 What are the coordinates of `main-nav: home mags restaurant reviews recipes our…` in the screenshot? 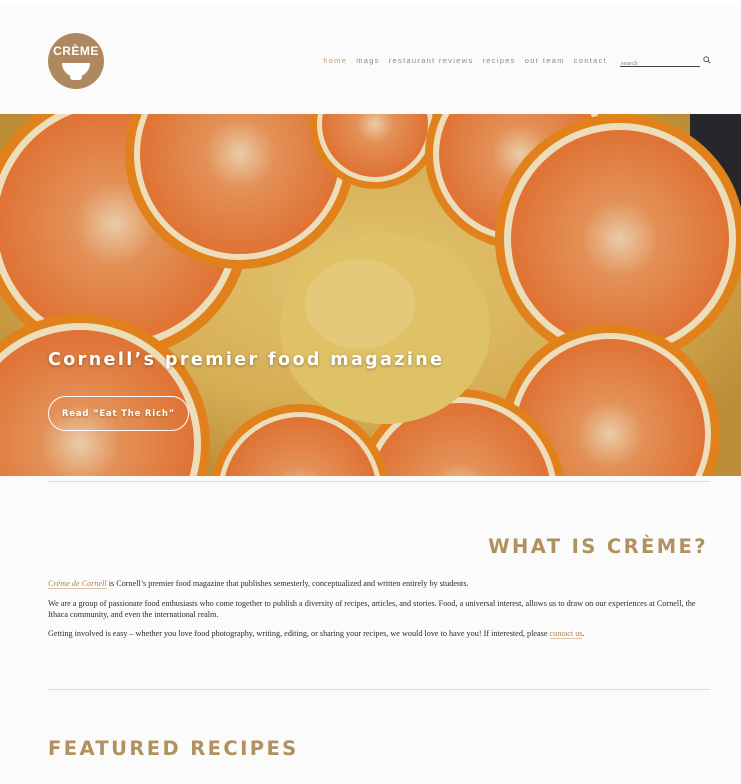 It's located at (460, 60).